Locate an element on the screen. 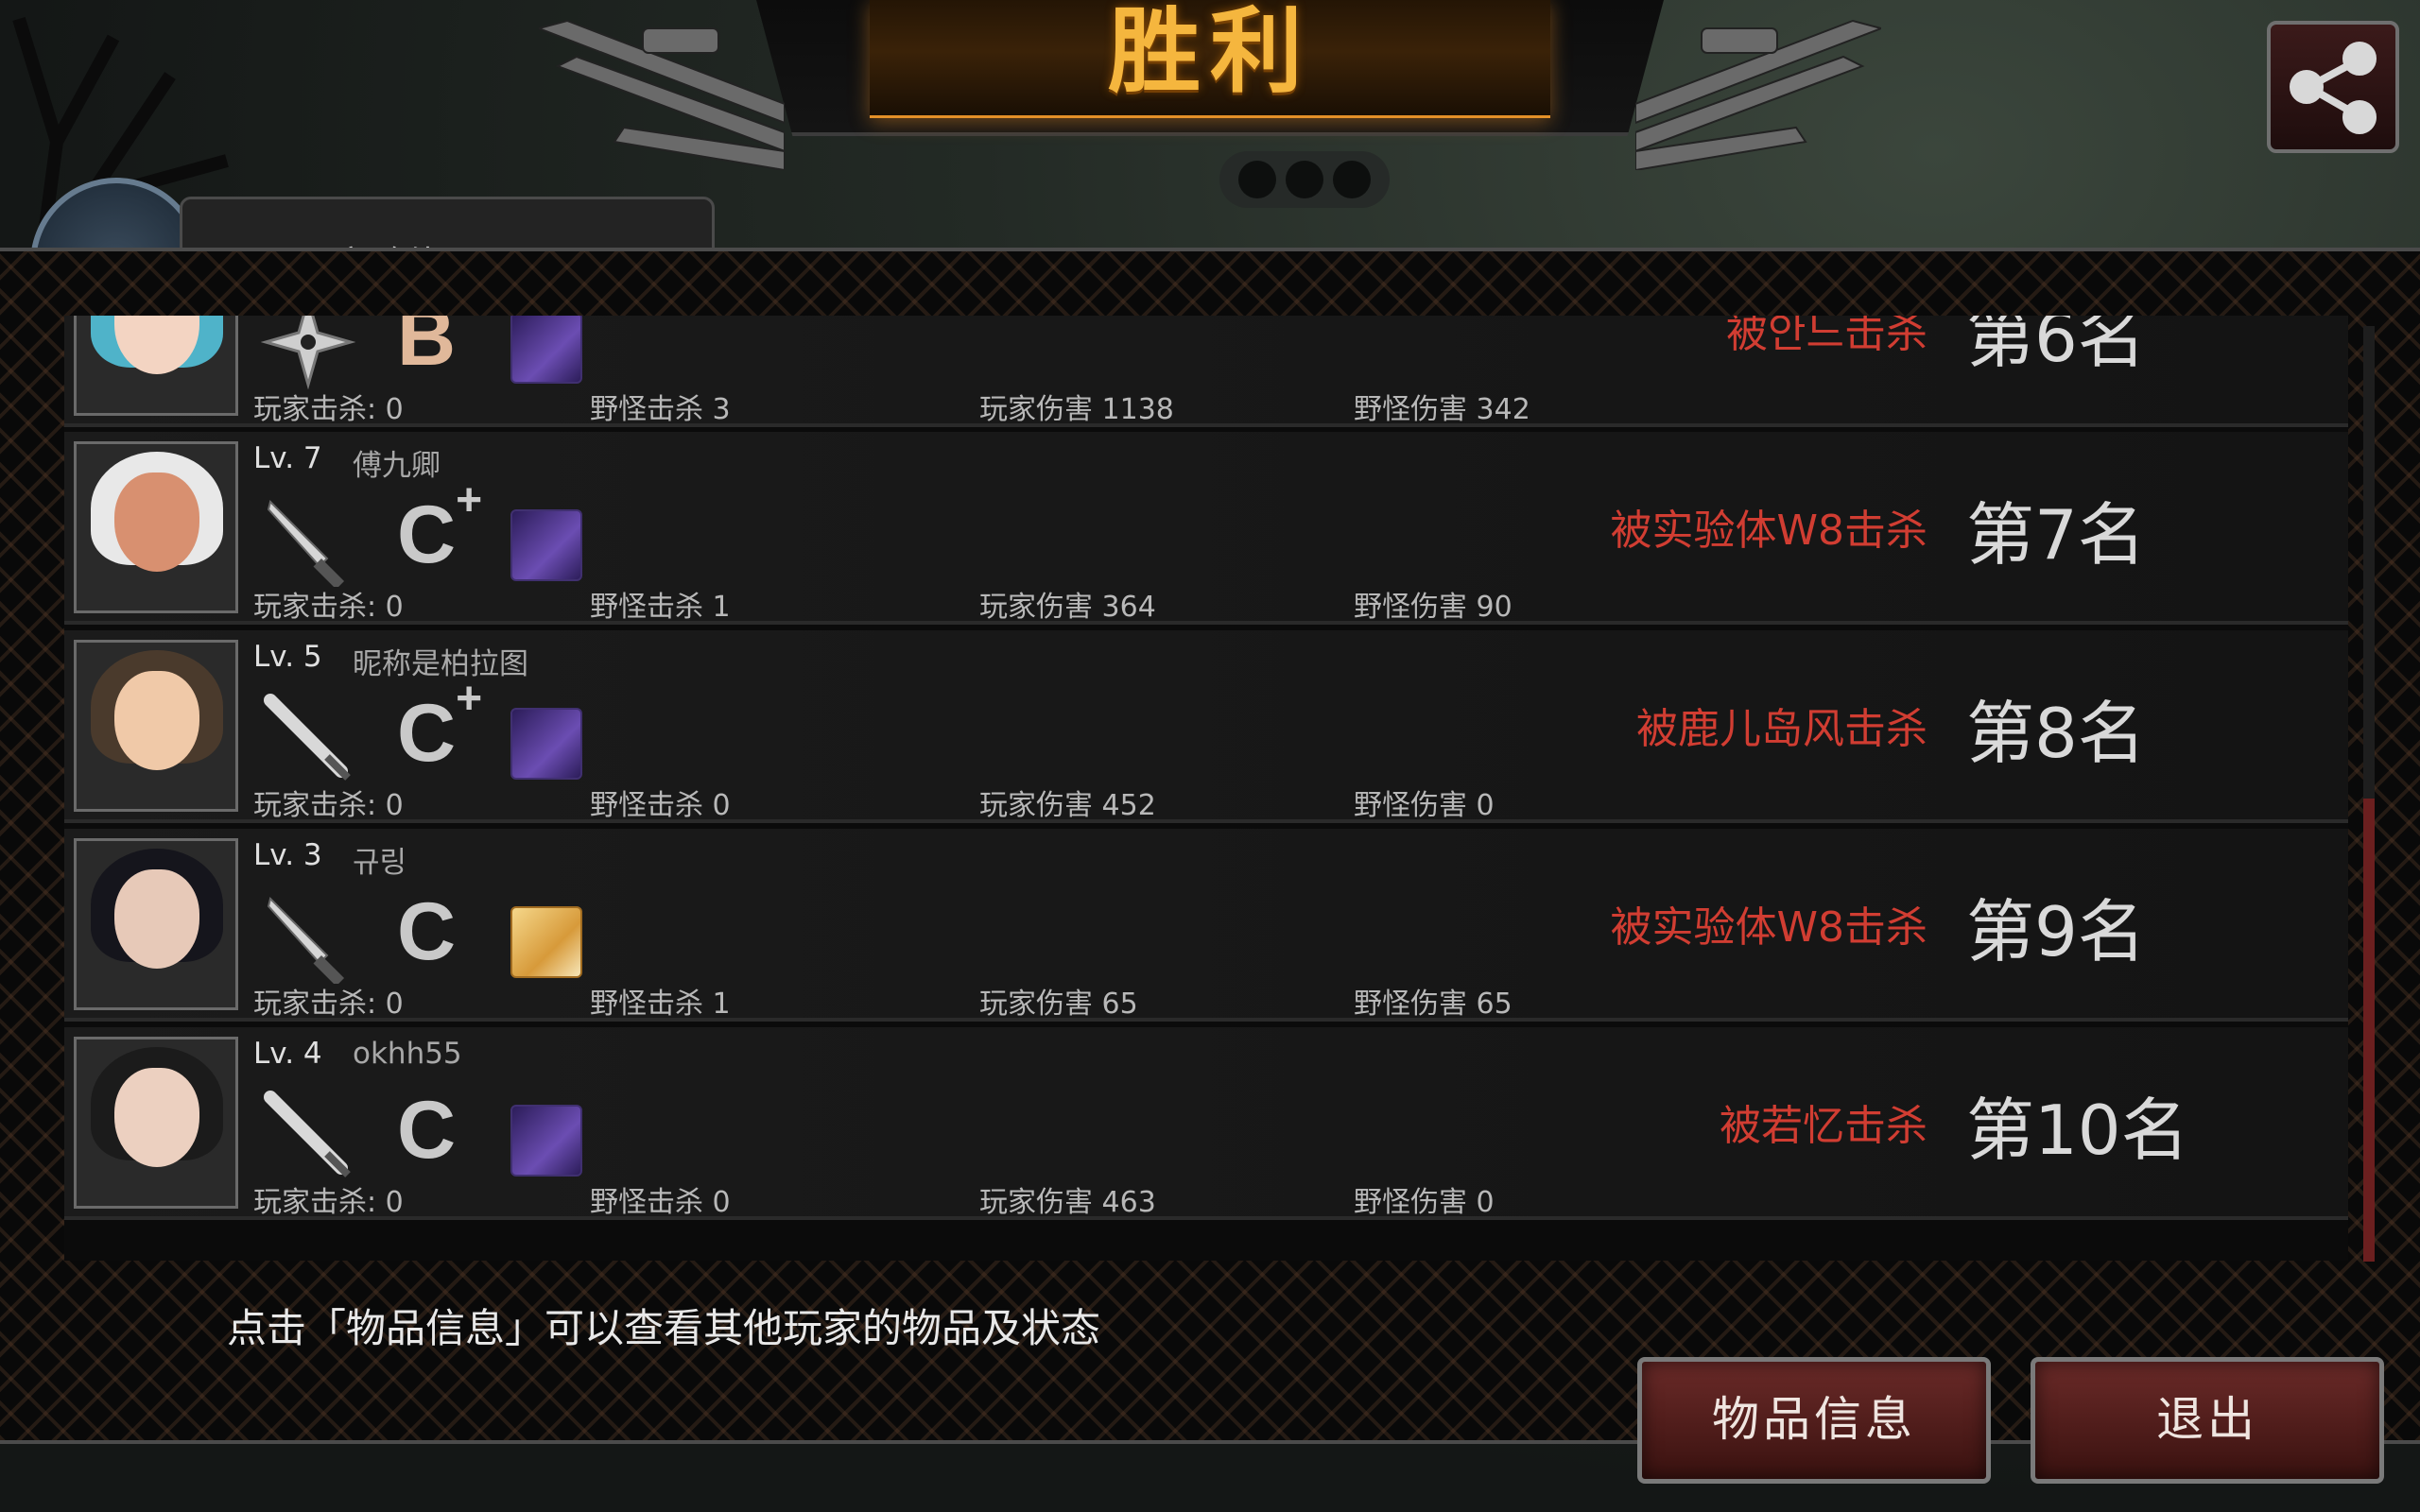 Image resolution: width=2420 pixels, height=1512 pixels. player-name: 규링 is located at coordinates (380, 863).